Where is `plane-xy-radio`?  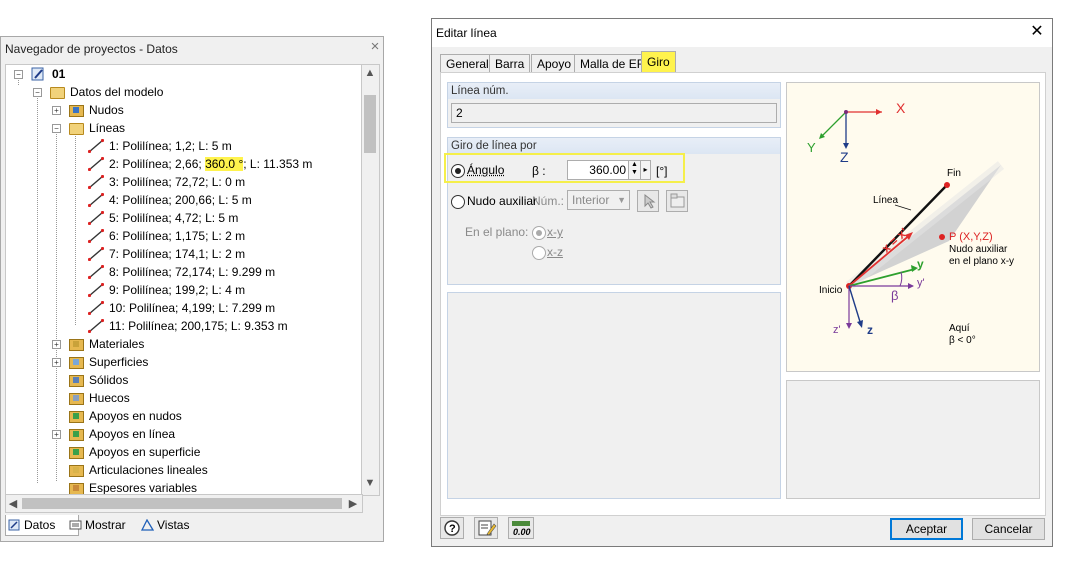
plane-xy-radio is located at coordinates (539, 233).